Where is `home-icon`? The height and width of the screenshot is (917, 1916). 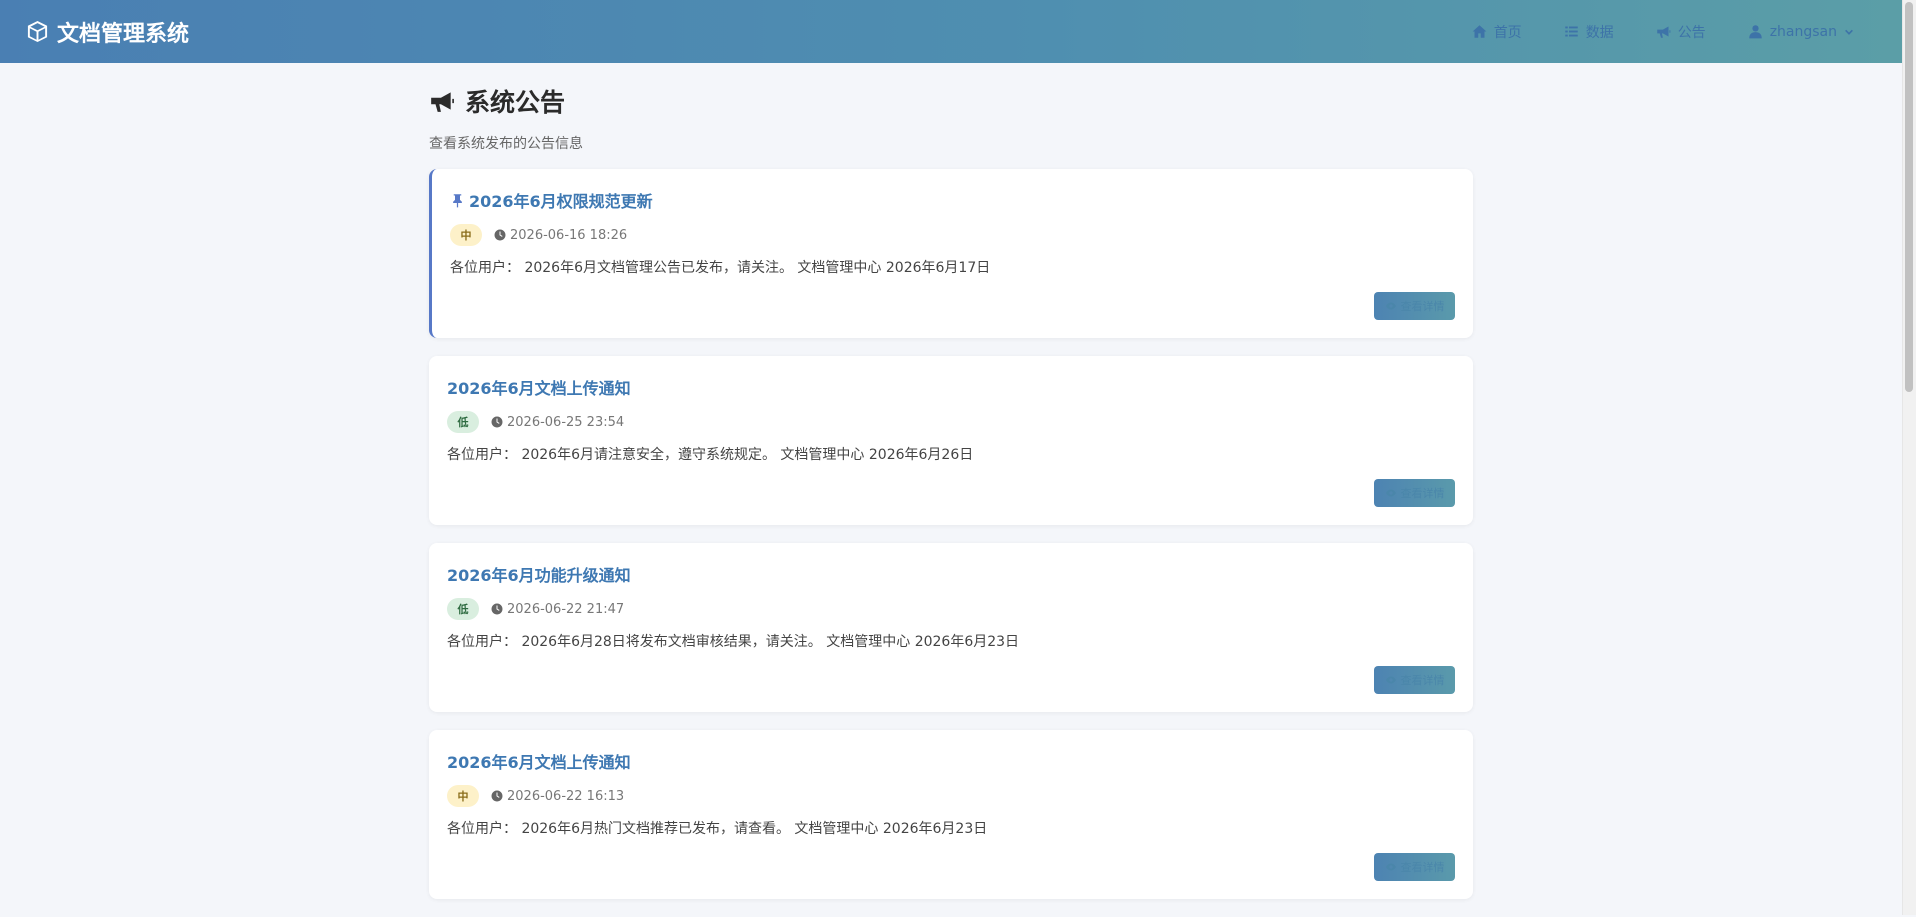
home-icon is located at coordinates (1479, 31).